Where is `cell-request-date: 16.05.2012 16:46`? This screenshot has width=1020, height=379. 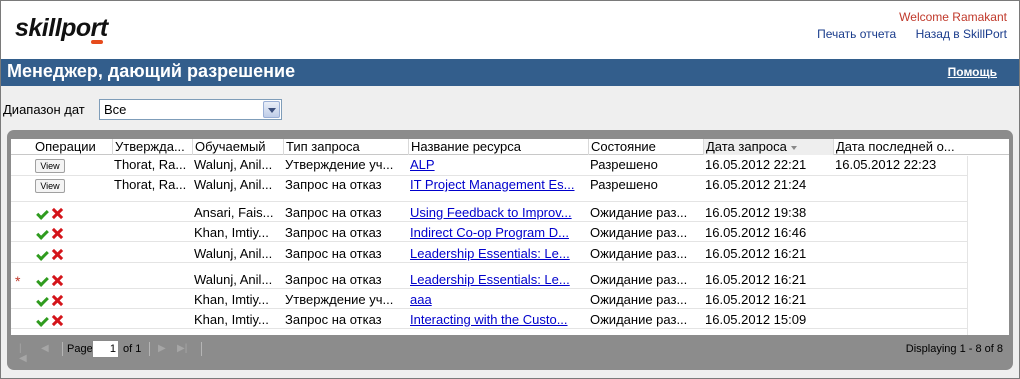
cell-request-date: 16.05.2012 16:46 is located at coordinates (756, 232).